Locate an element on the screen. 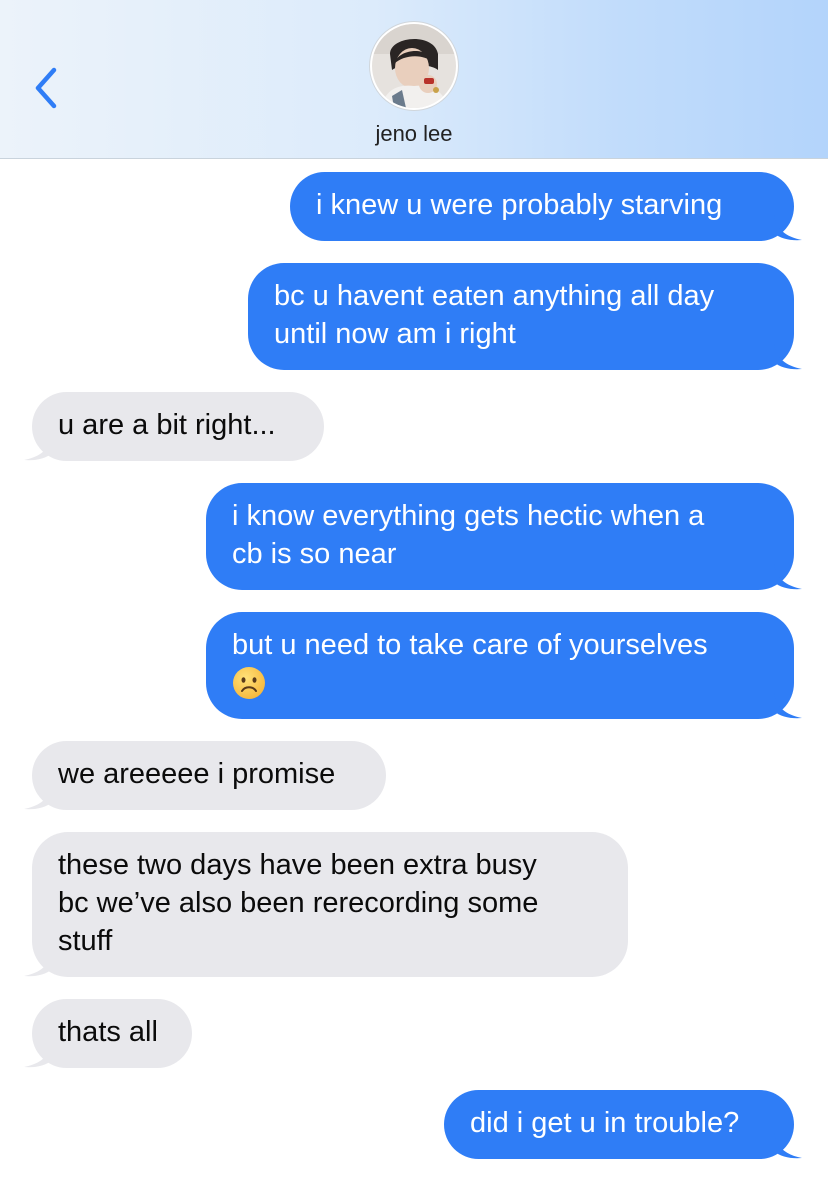 The width and height of the screenshot is (828, 1177). message-text is located at coordinates (500, 683).